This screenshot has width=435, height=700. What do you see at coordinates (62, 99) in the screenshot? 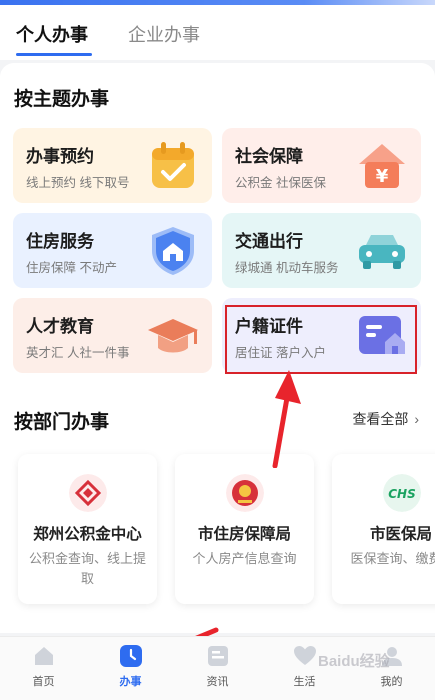
I see `section-title-by-topic: 按主题办事` at bounding box center [62, 99].